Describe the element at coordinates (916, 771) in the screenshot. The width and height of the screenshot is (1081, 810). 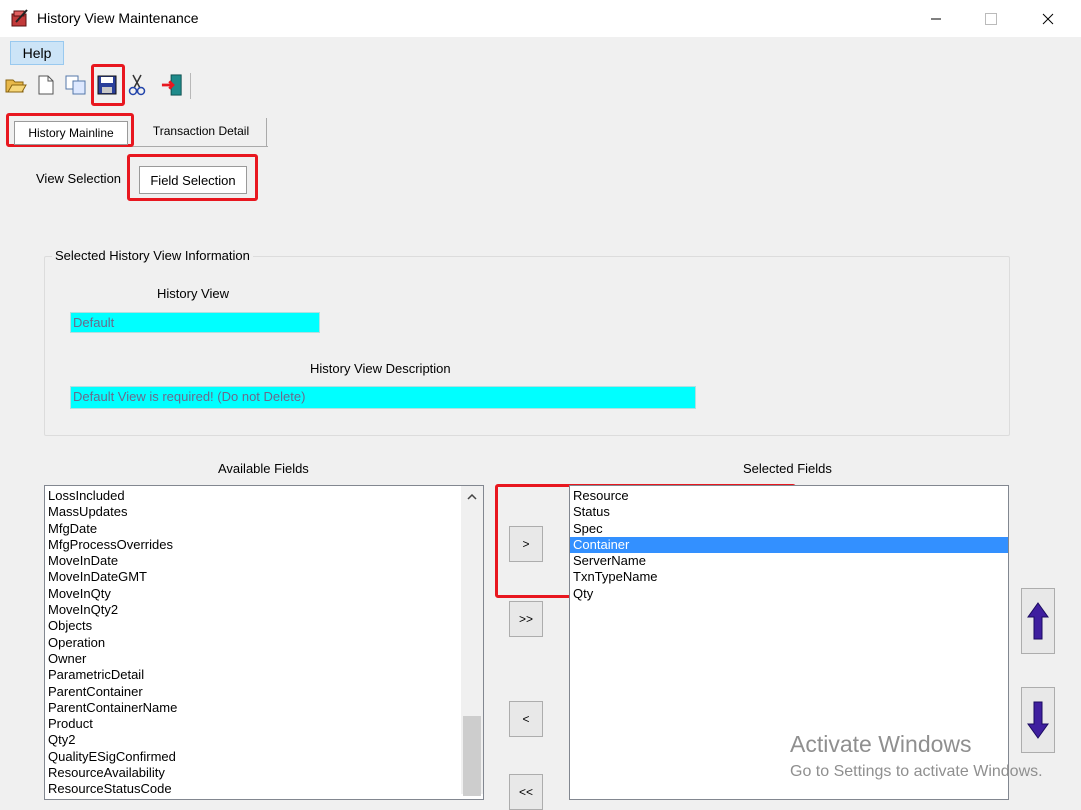
I see `activate-windows-subtitle: Go to Settings to activate Windows.` at that location.